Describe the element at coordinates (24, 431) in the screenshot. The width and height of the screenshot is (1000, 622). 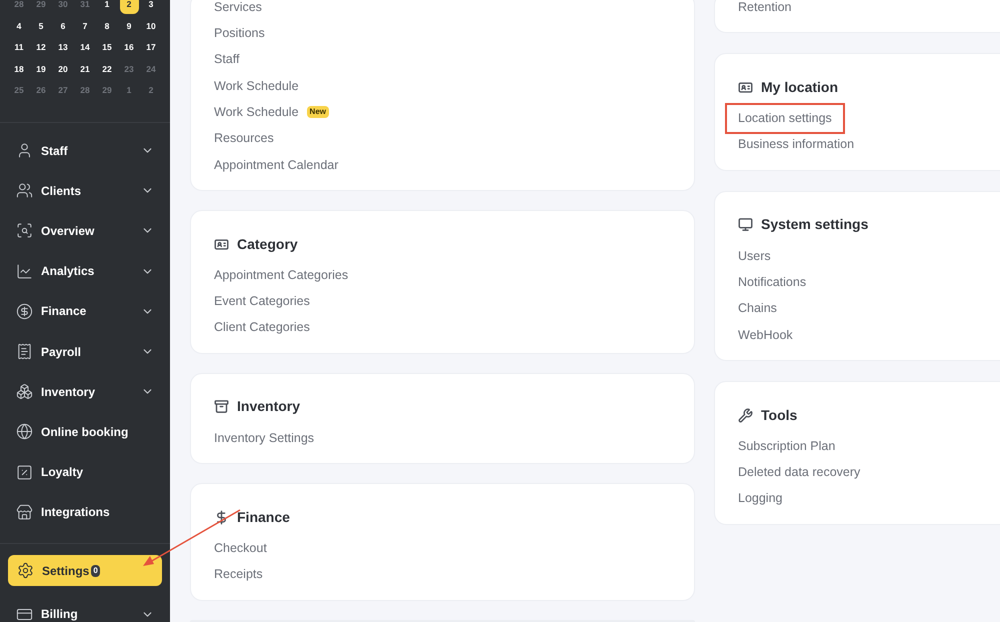
I see `globe-icon` at that location.